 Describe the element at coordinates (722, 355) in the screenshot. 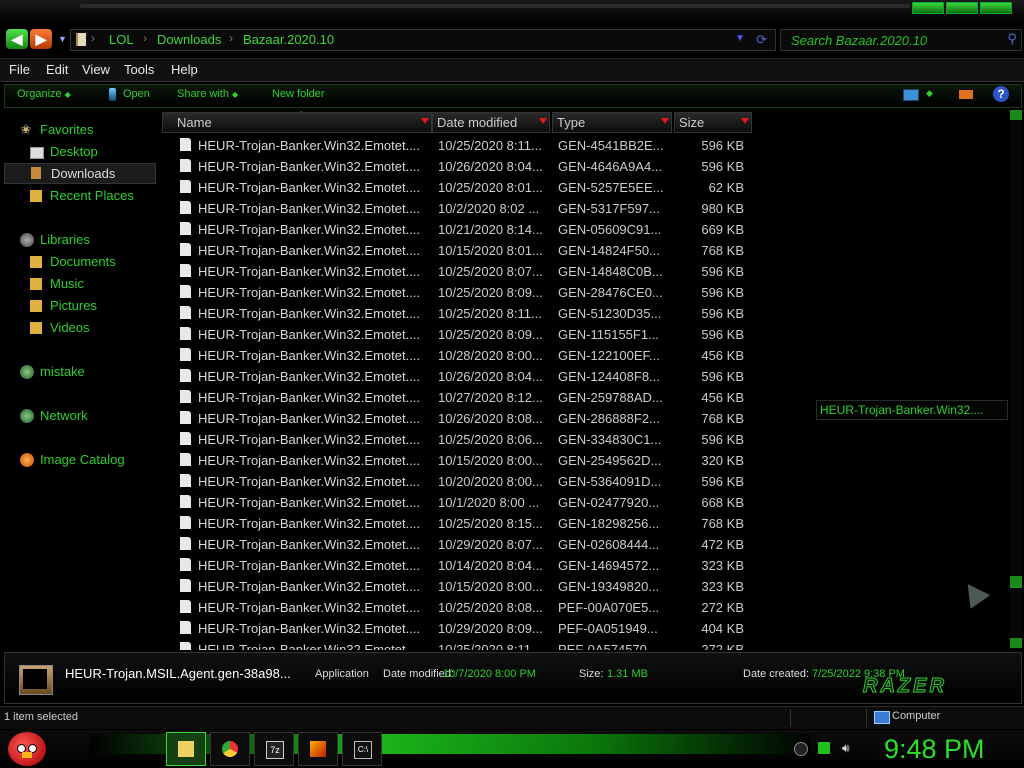

I see `cell-size: 456 KB` at that location.